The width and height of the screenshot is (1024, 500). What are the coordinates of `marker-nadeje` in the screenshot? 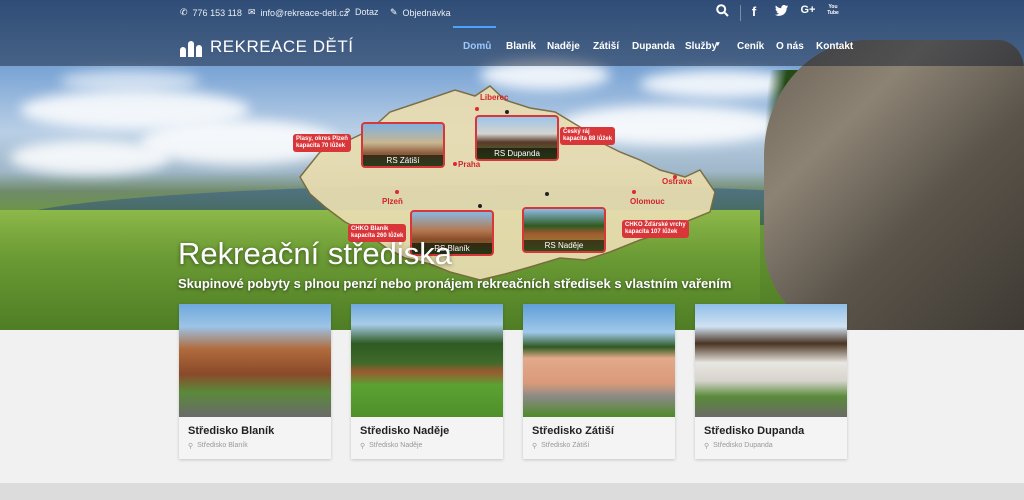 It's located at (547, 194).